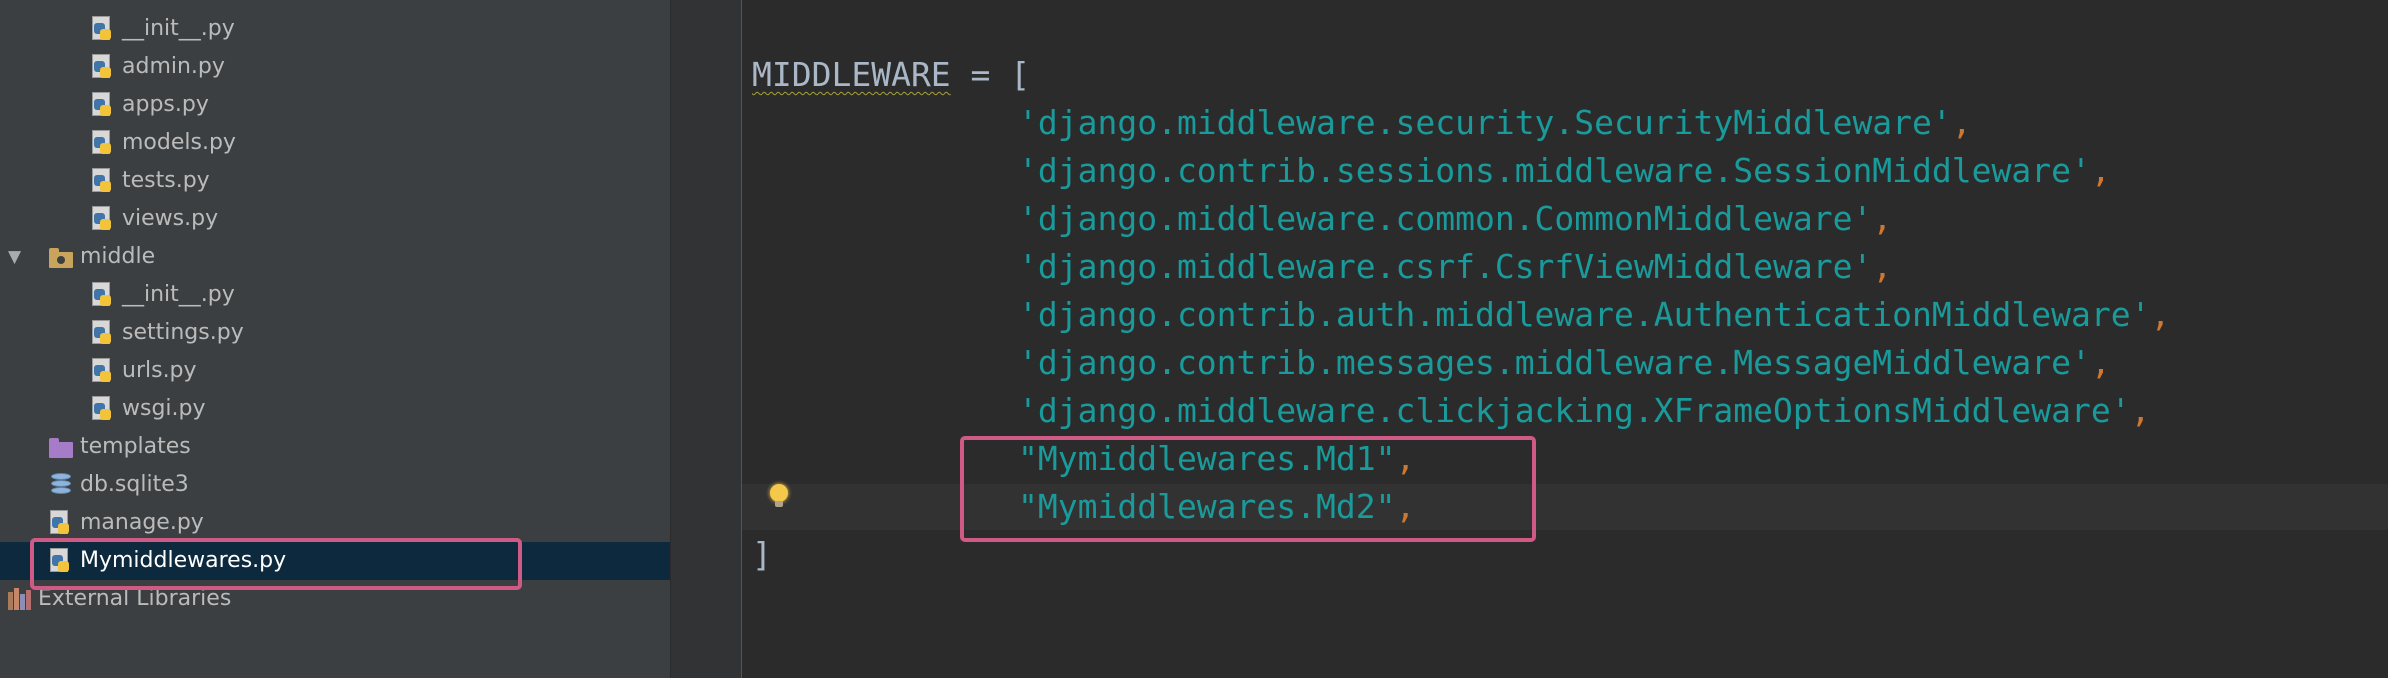  Describe the element at coordinates (14, 257) in the screenshot. I see `expand-arrow-icon: ▼` at that location.